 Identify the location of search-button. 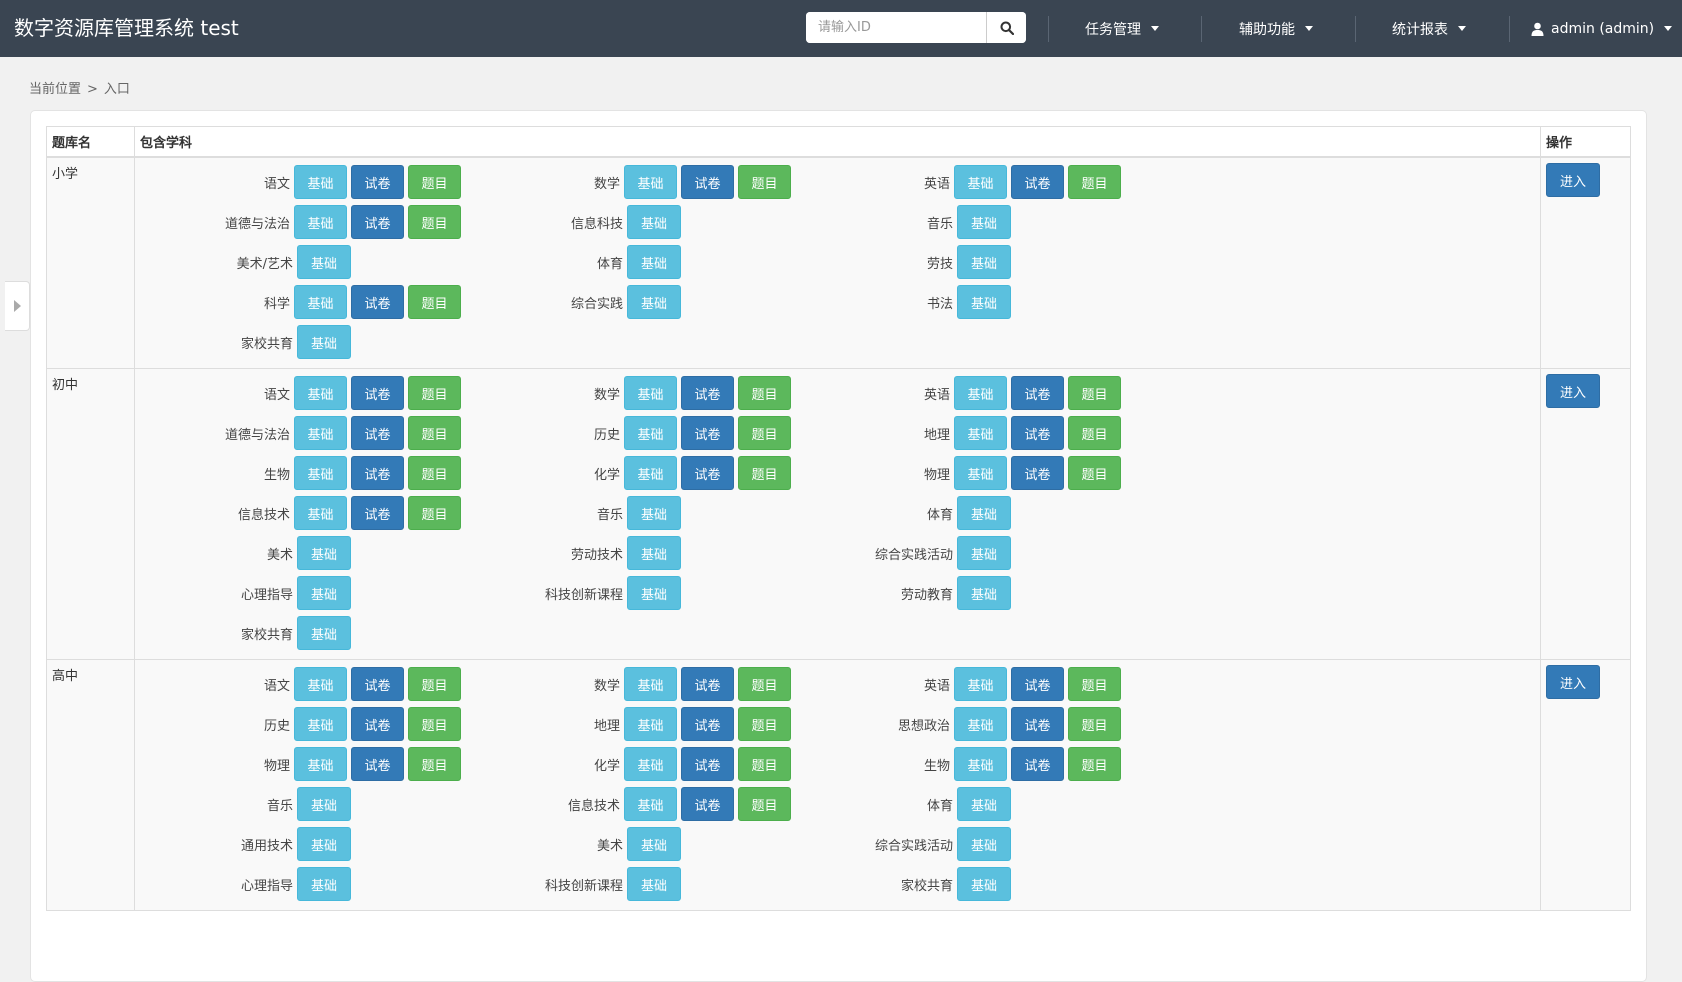
(1006, 27).